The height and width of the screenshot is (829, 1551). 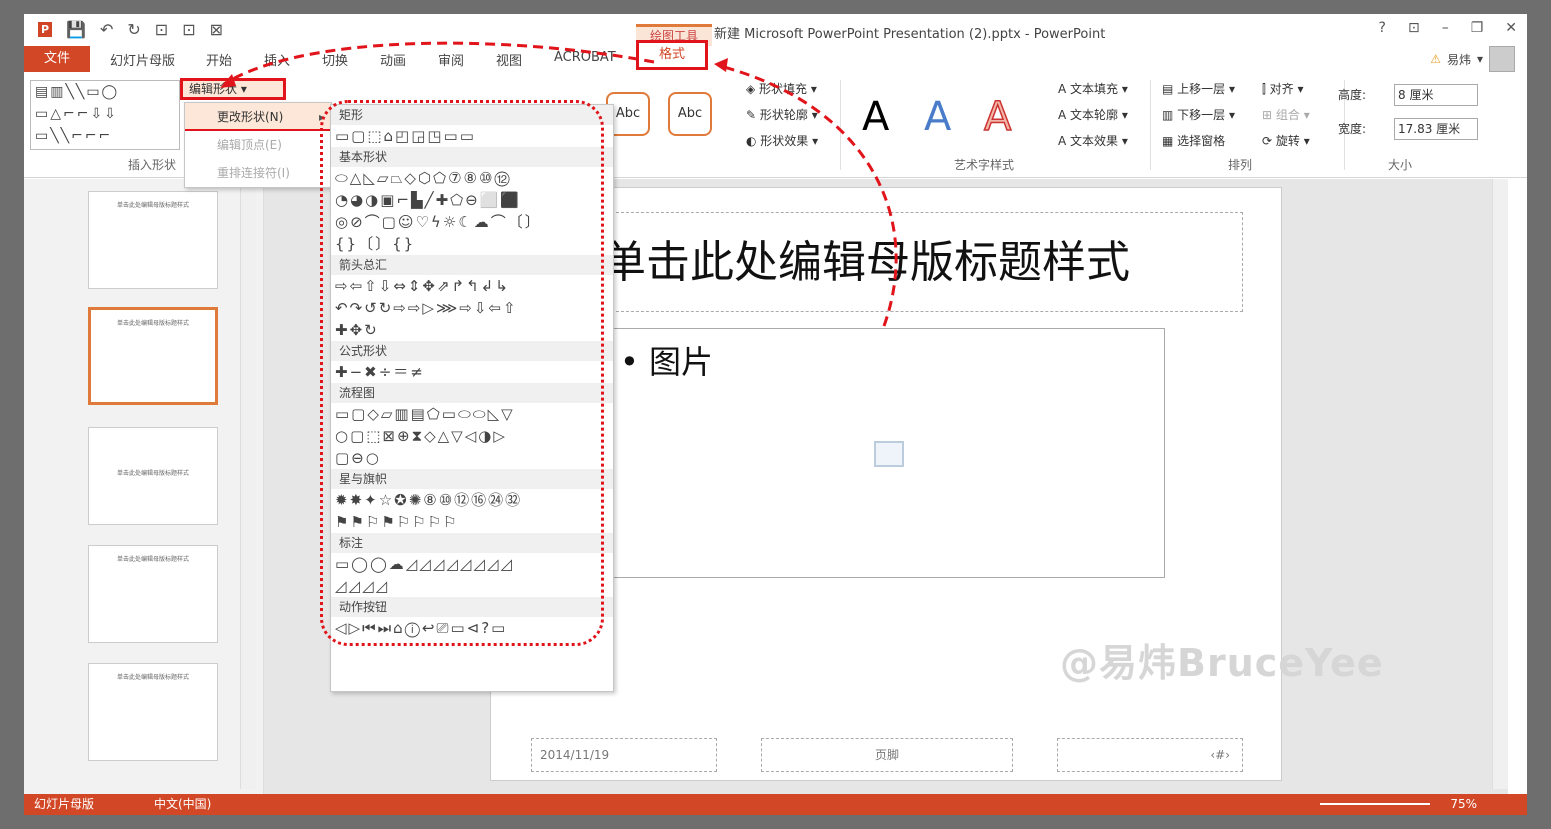 What do you see at coordinates (472, 136) in the screenshot?
I see `gallery-shape-row: ▭▢⬚⌂◰◲◳▭▭` at bounding box center [472, 136].